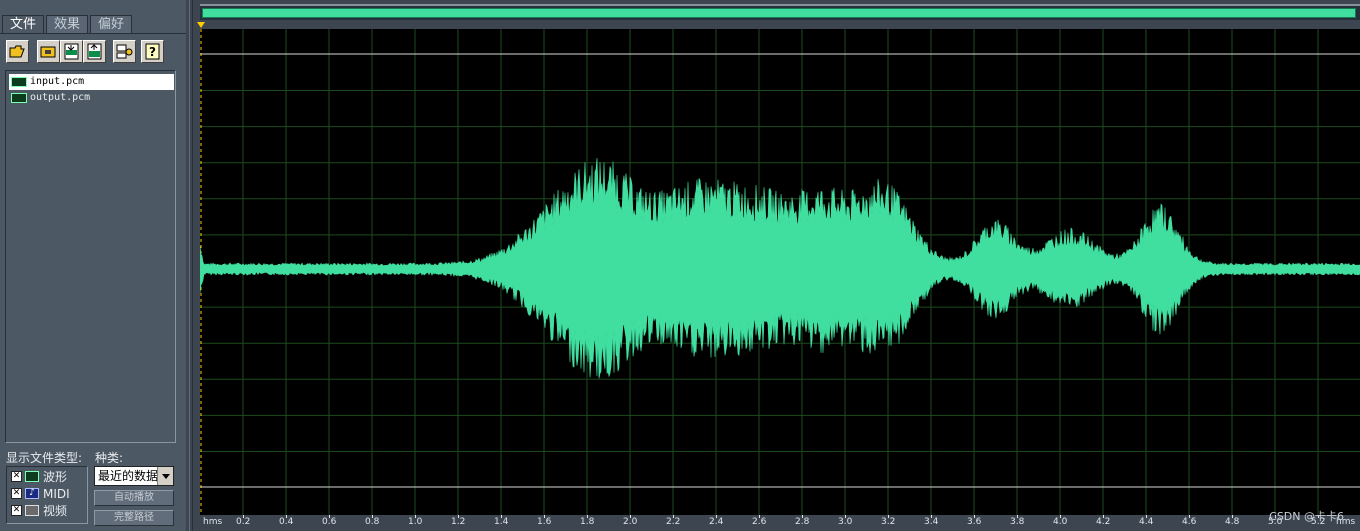  I want to click on filter-waveform: ✕ 波形, so click(49, 477).